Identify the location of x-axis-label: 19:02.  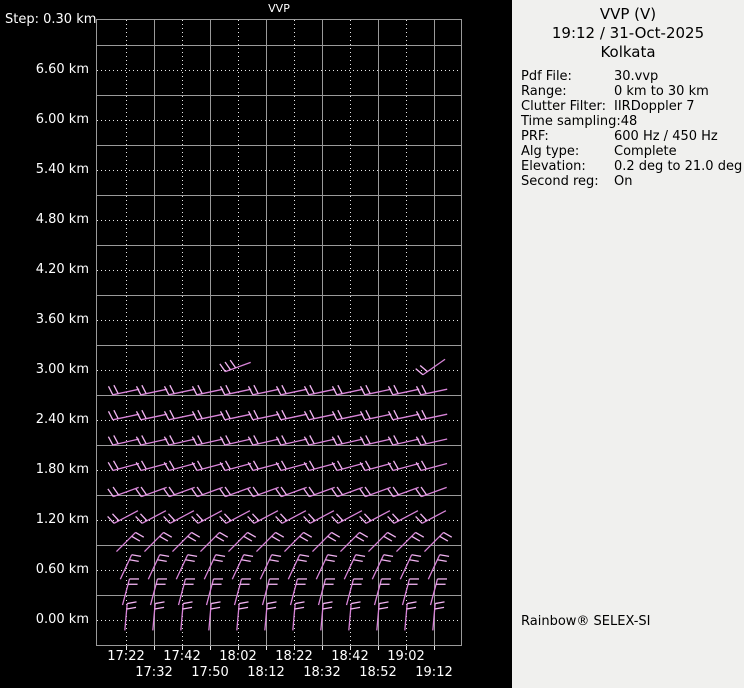
(406, 656).